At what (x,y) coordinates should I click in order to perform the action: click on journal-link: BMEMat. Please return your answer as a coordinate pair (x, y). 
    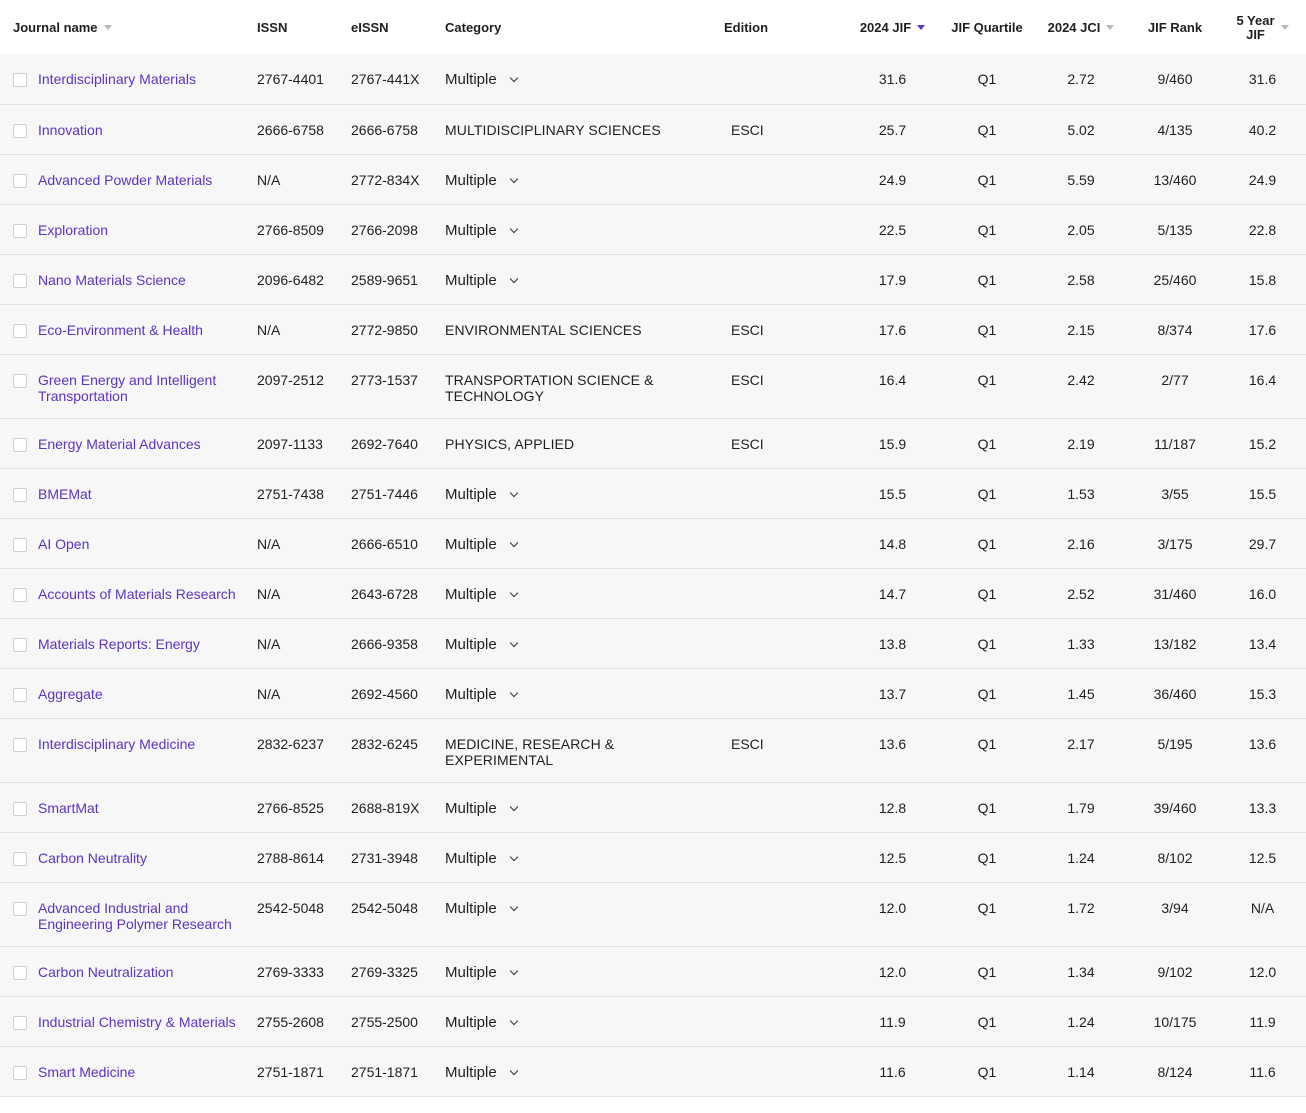
    Looking at the image, I should click on (65, 494).